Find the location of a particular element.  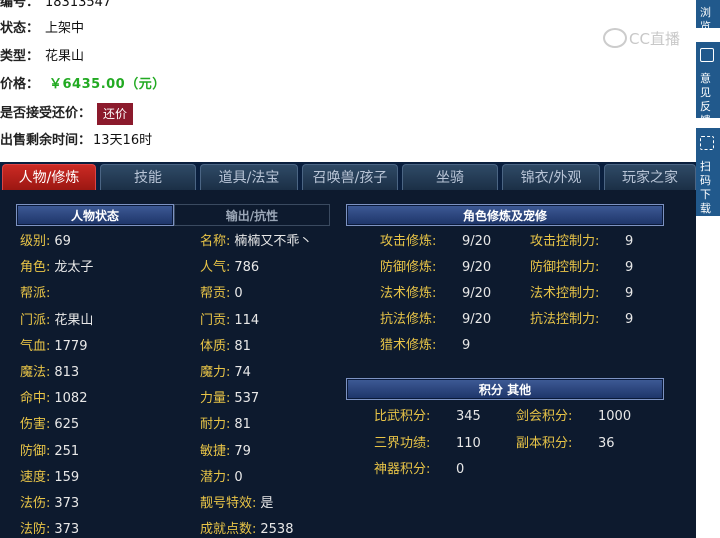

remaining-time-value: 13天16时 is located at coordinates (123, 140).